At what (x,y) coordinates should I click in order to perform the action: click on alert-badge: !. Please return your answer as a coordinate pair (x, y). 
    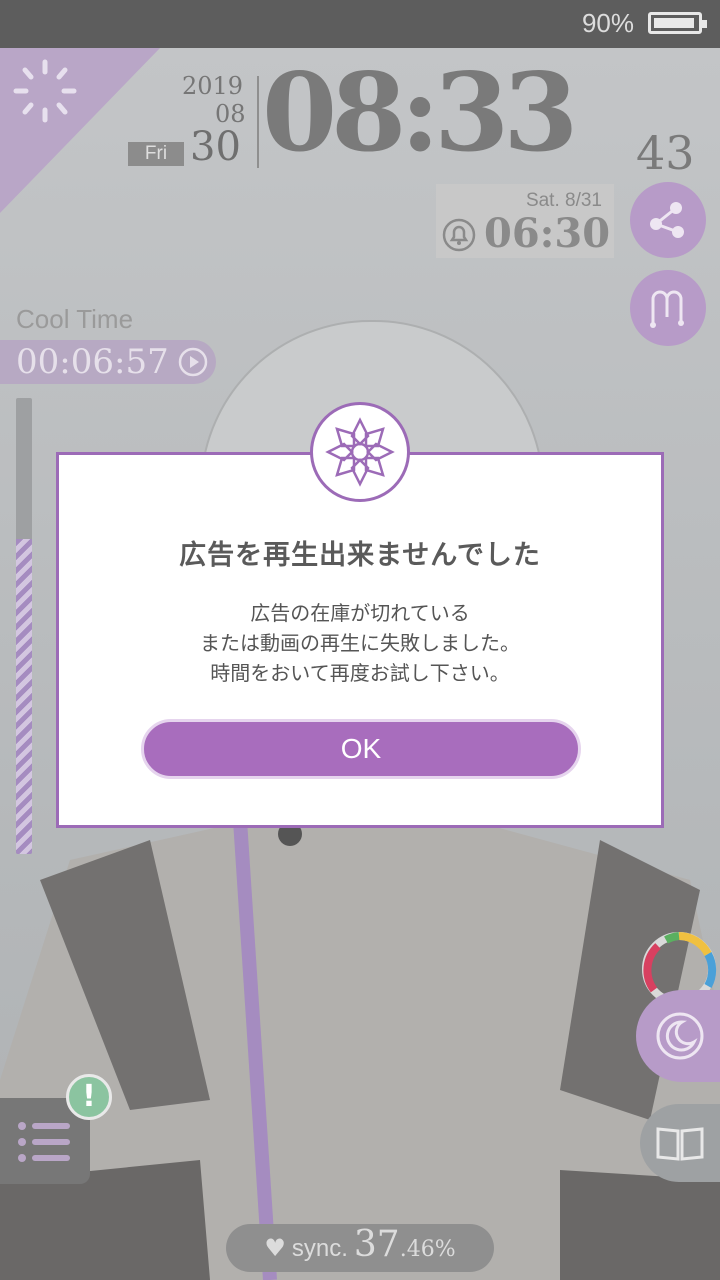
    Looking at the image, I should click on (89, 1097).